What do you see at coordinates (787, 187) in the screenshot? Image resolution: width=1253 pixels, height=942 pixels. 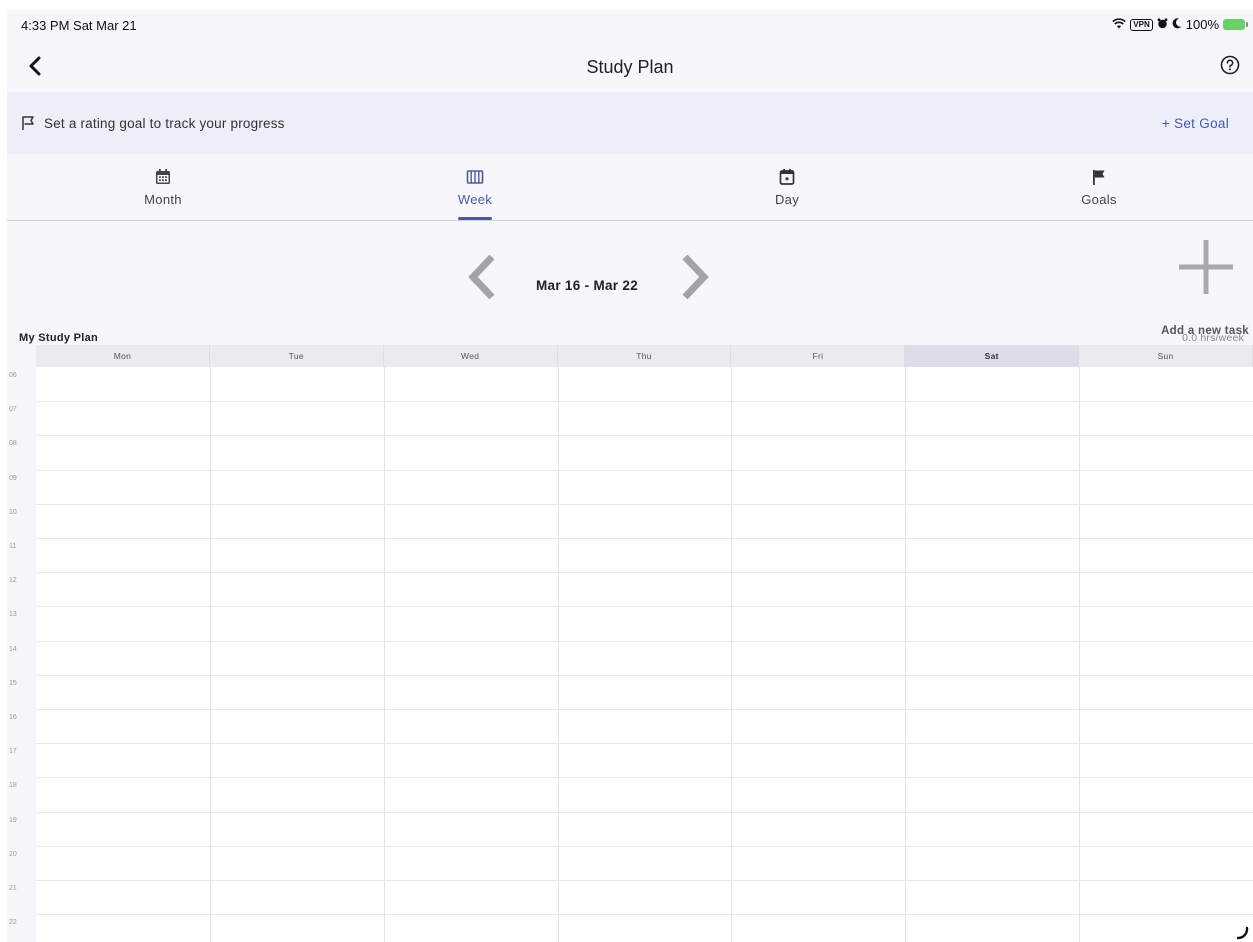 I see `tab-day: Day` at bounding box center [787, 187].